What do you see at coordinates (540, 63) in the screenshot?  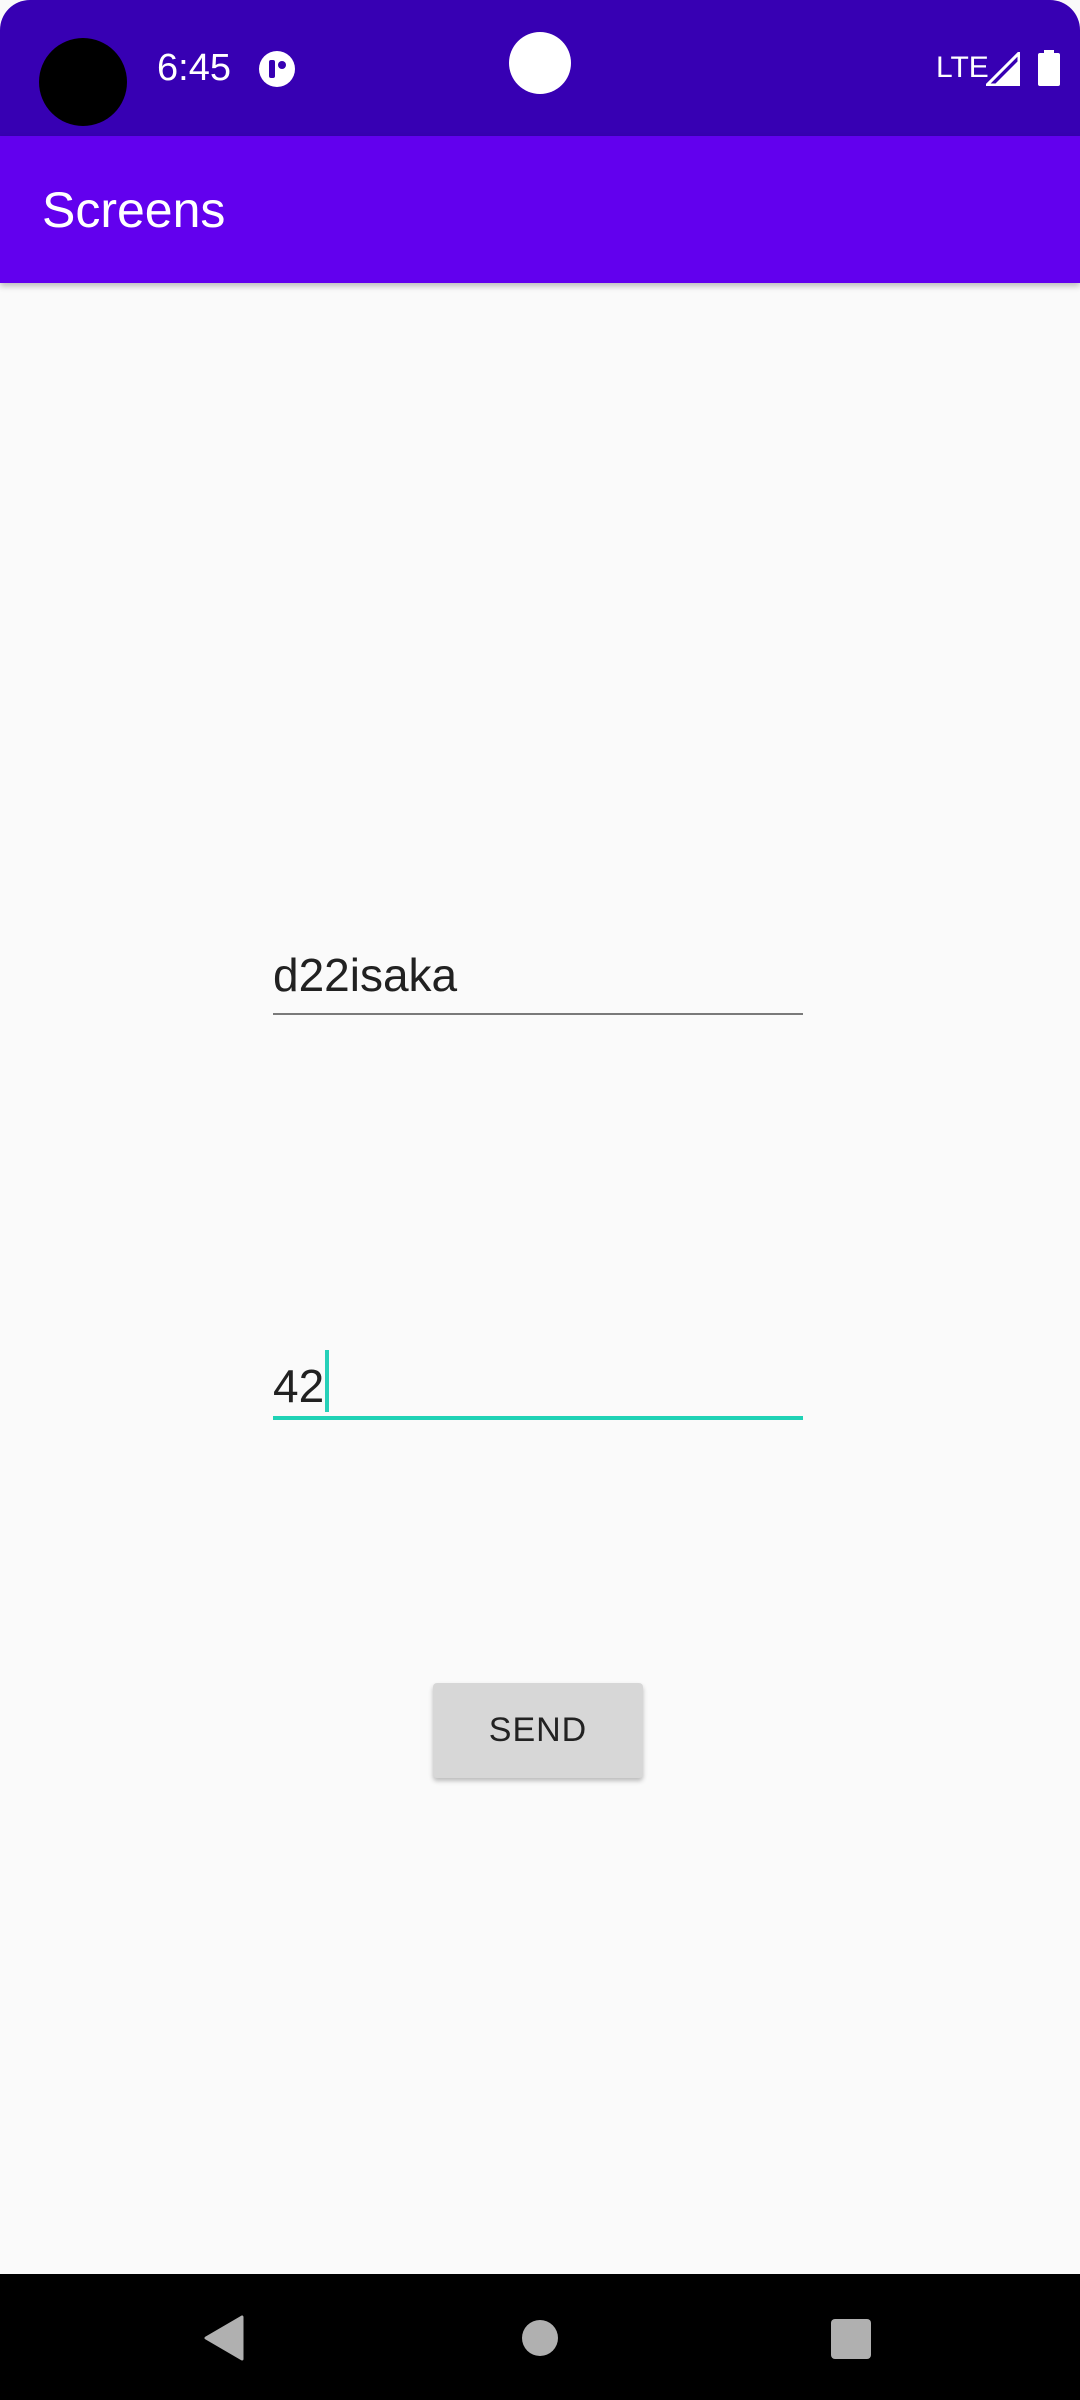 I see `front-sensor-dot` at bounding box center [540, 63].